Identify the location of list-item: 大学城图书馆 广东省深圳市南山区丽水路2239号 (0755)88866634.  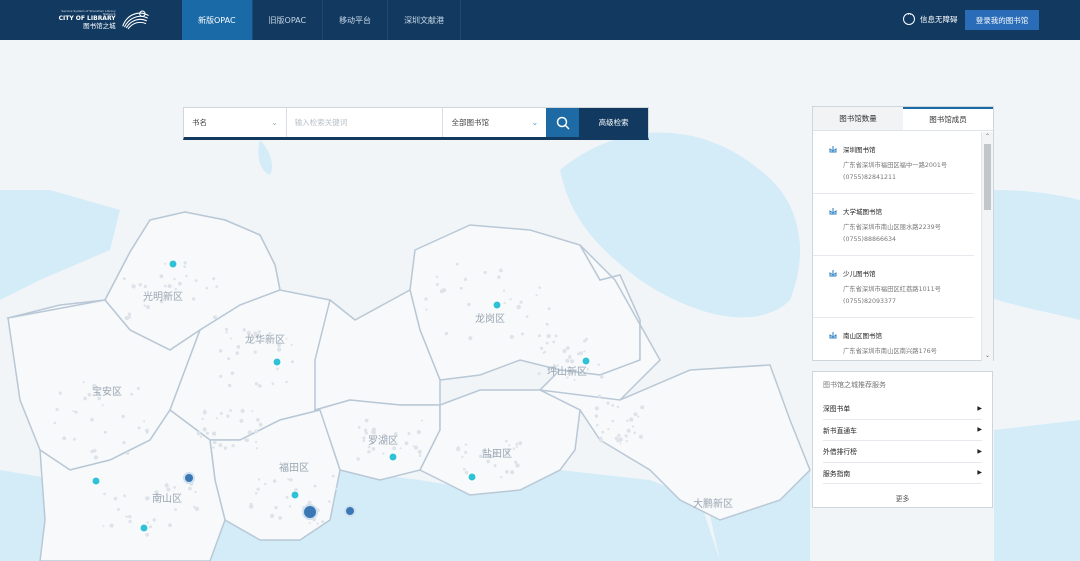
(893, 225).